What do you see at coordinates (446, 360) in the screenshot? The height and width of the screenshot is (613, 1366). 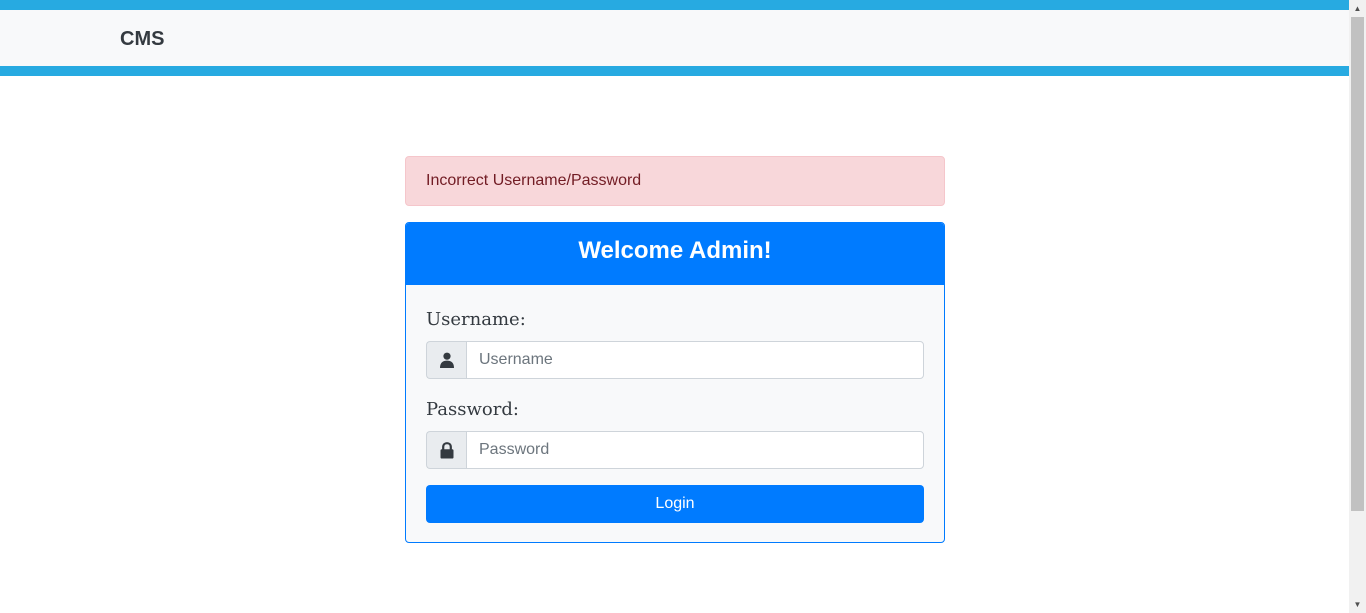 I see `user-icon` at bounding box center [446, 360].